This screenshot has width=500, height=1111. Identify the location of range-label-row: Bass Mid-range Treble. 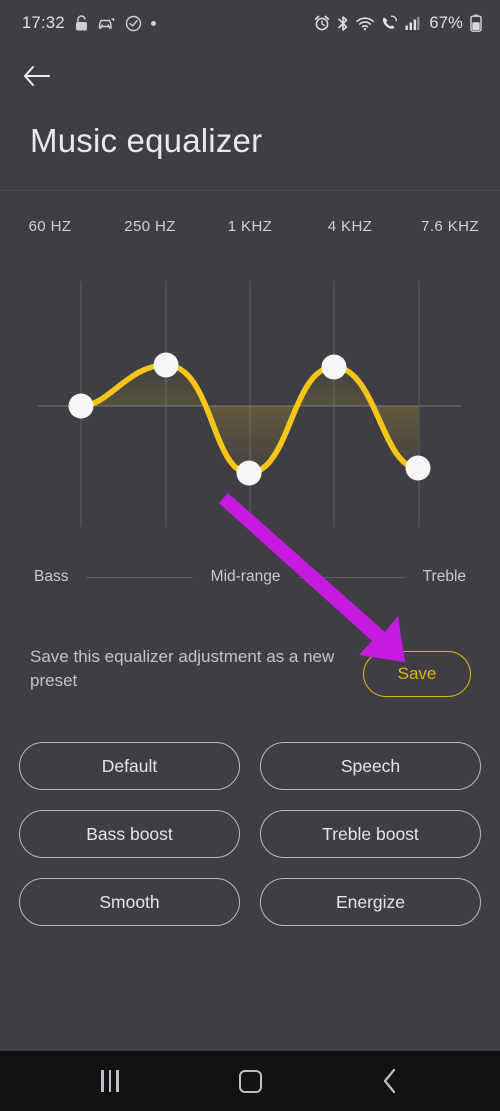
(250, 577).